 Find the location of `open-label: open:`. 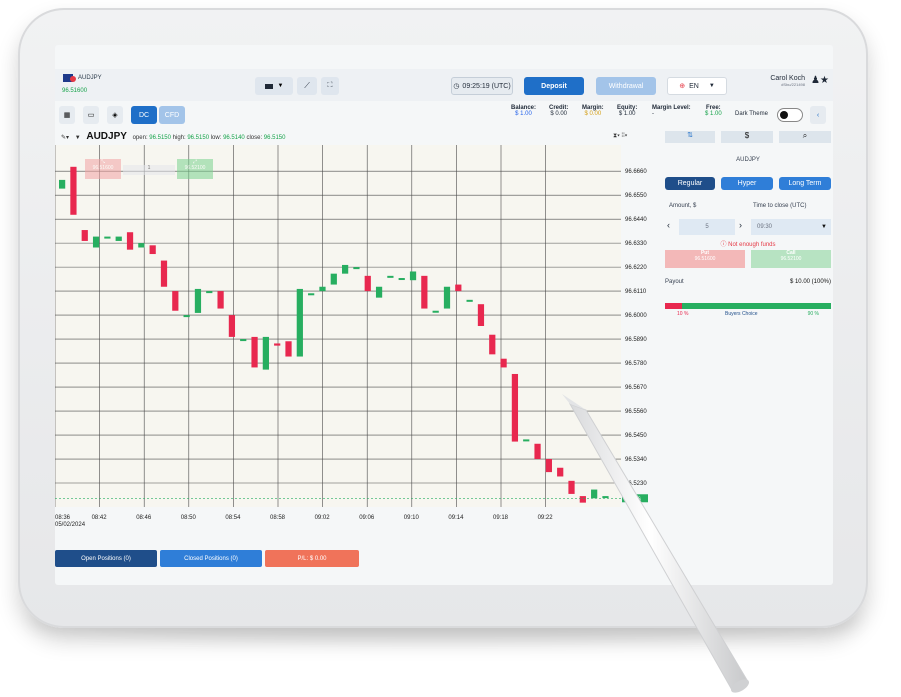

open-label: open: is located at coordinates (140, 138).